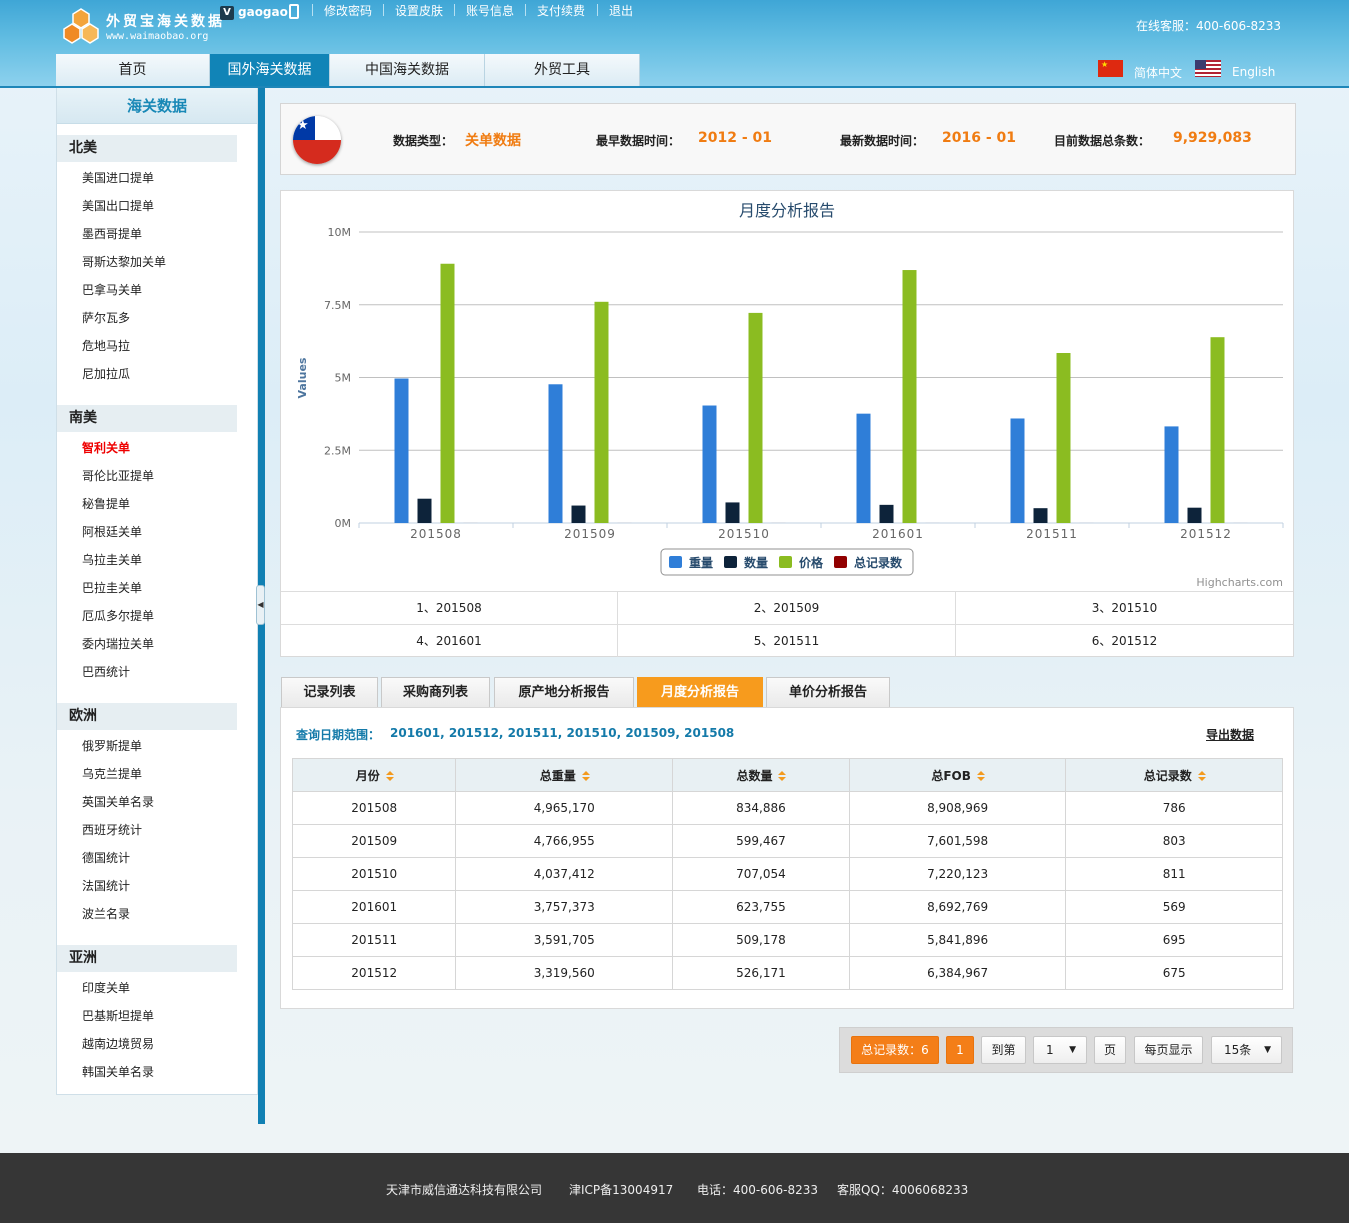 This screenshot has height=1223, width=1349. I want to click on logo-title: 外贸宝海关数据, so click(165, 21).